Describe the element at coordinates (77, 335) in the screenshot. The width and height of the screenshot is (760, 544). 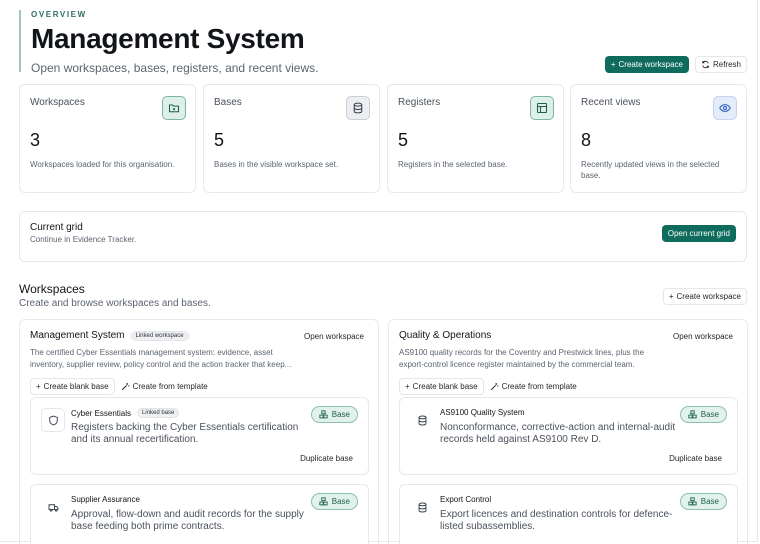
I see `workspace-name: Management System` at that location.